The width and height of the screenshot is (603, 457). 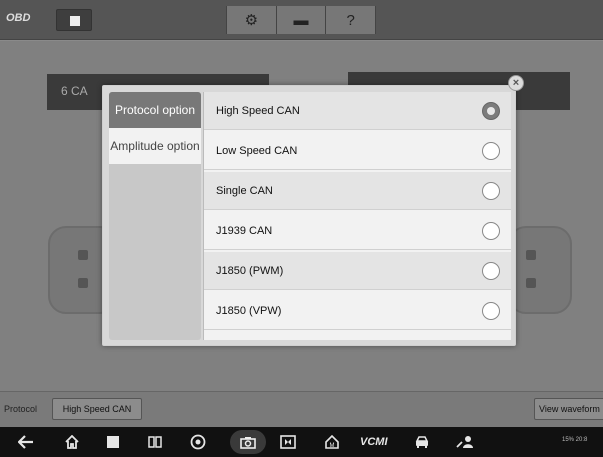 What do you see at coordinates (18, 18) in the screenshot?
I see `obd-logo: OBD` at bounding box center [18, 18].